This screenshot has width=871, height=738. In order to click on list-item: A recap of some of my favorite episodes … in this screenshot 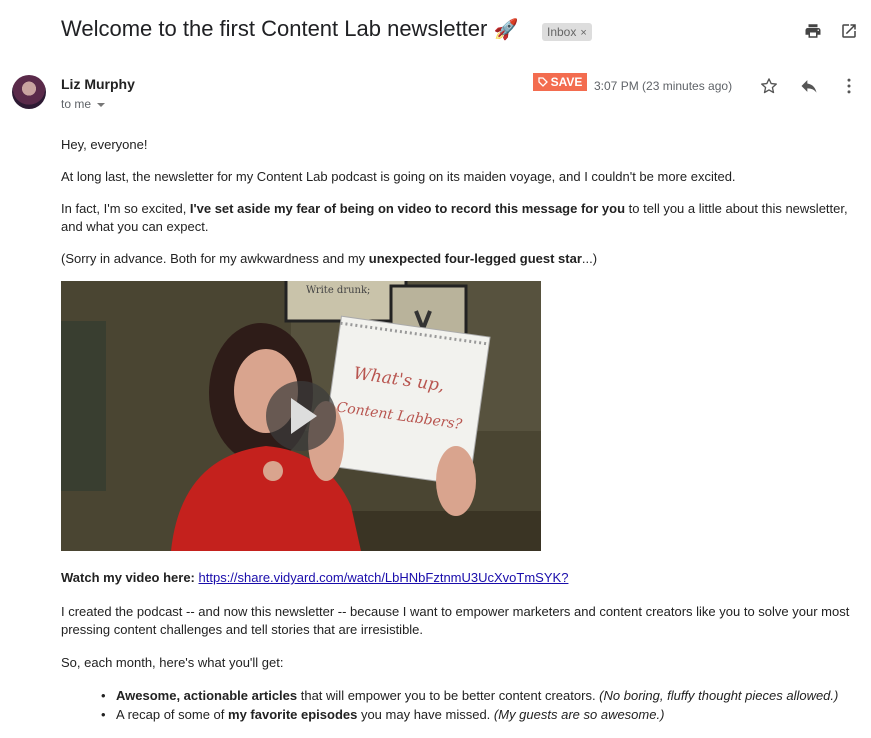, I will do `click(469, 714)`.